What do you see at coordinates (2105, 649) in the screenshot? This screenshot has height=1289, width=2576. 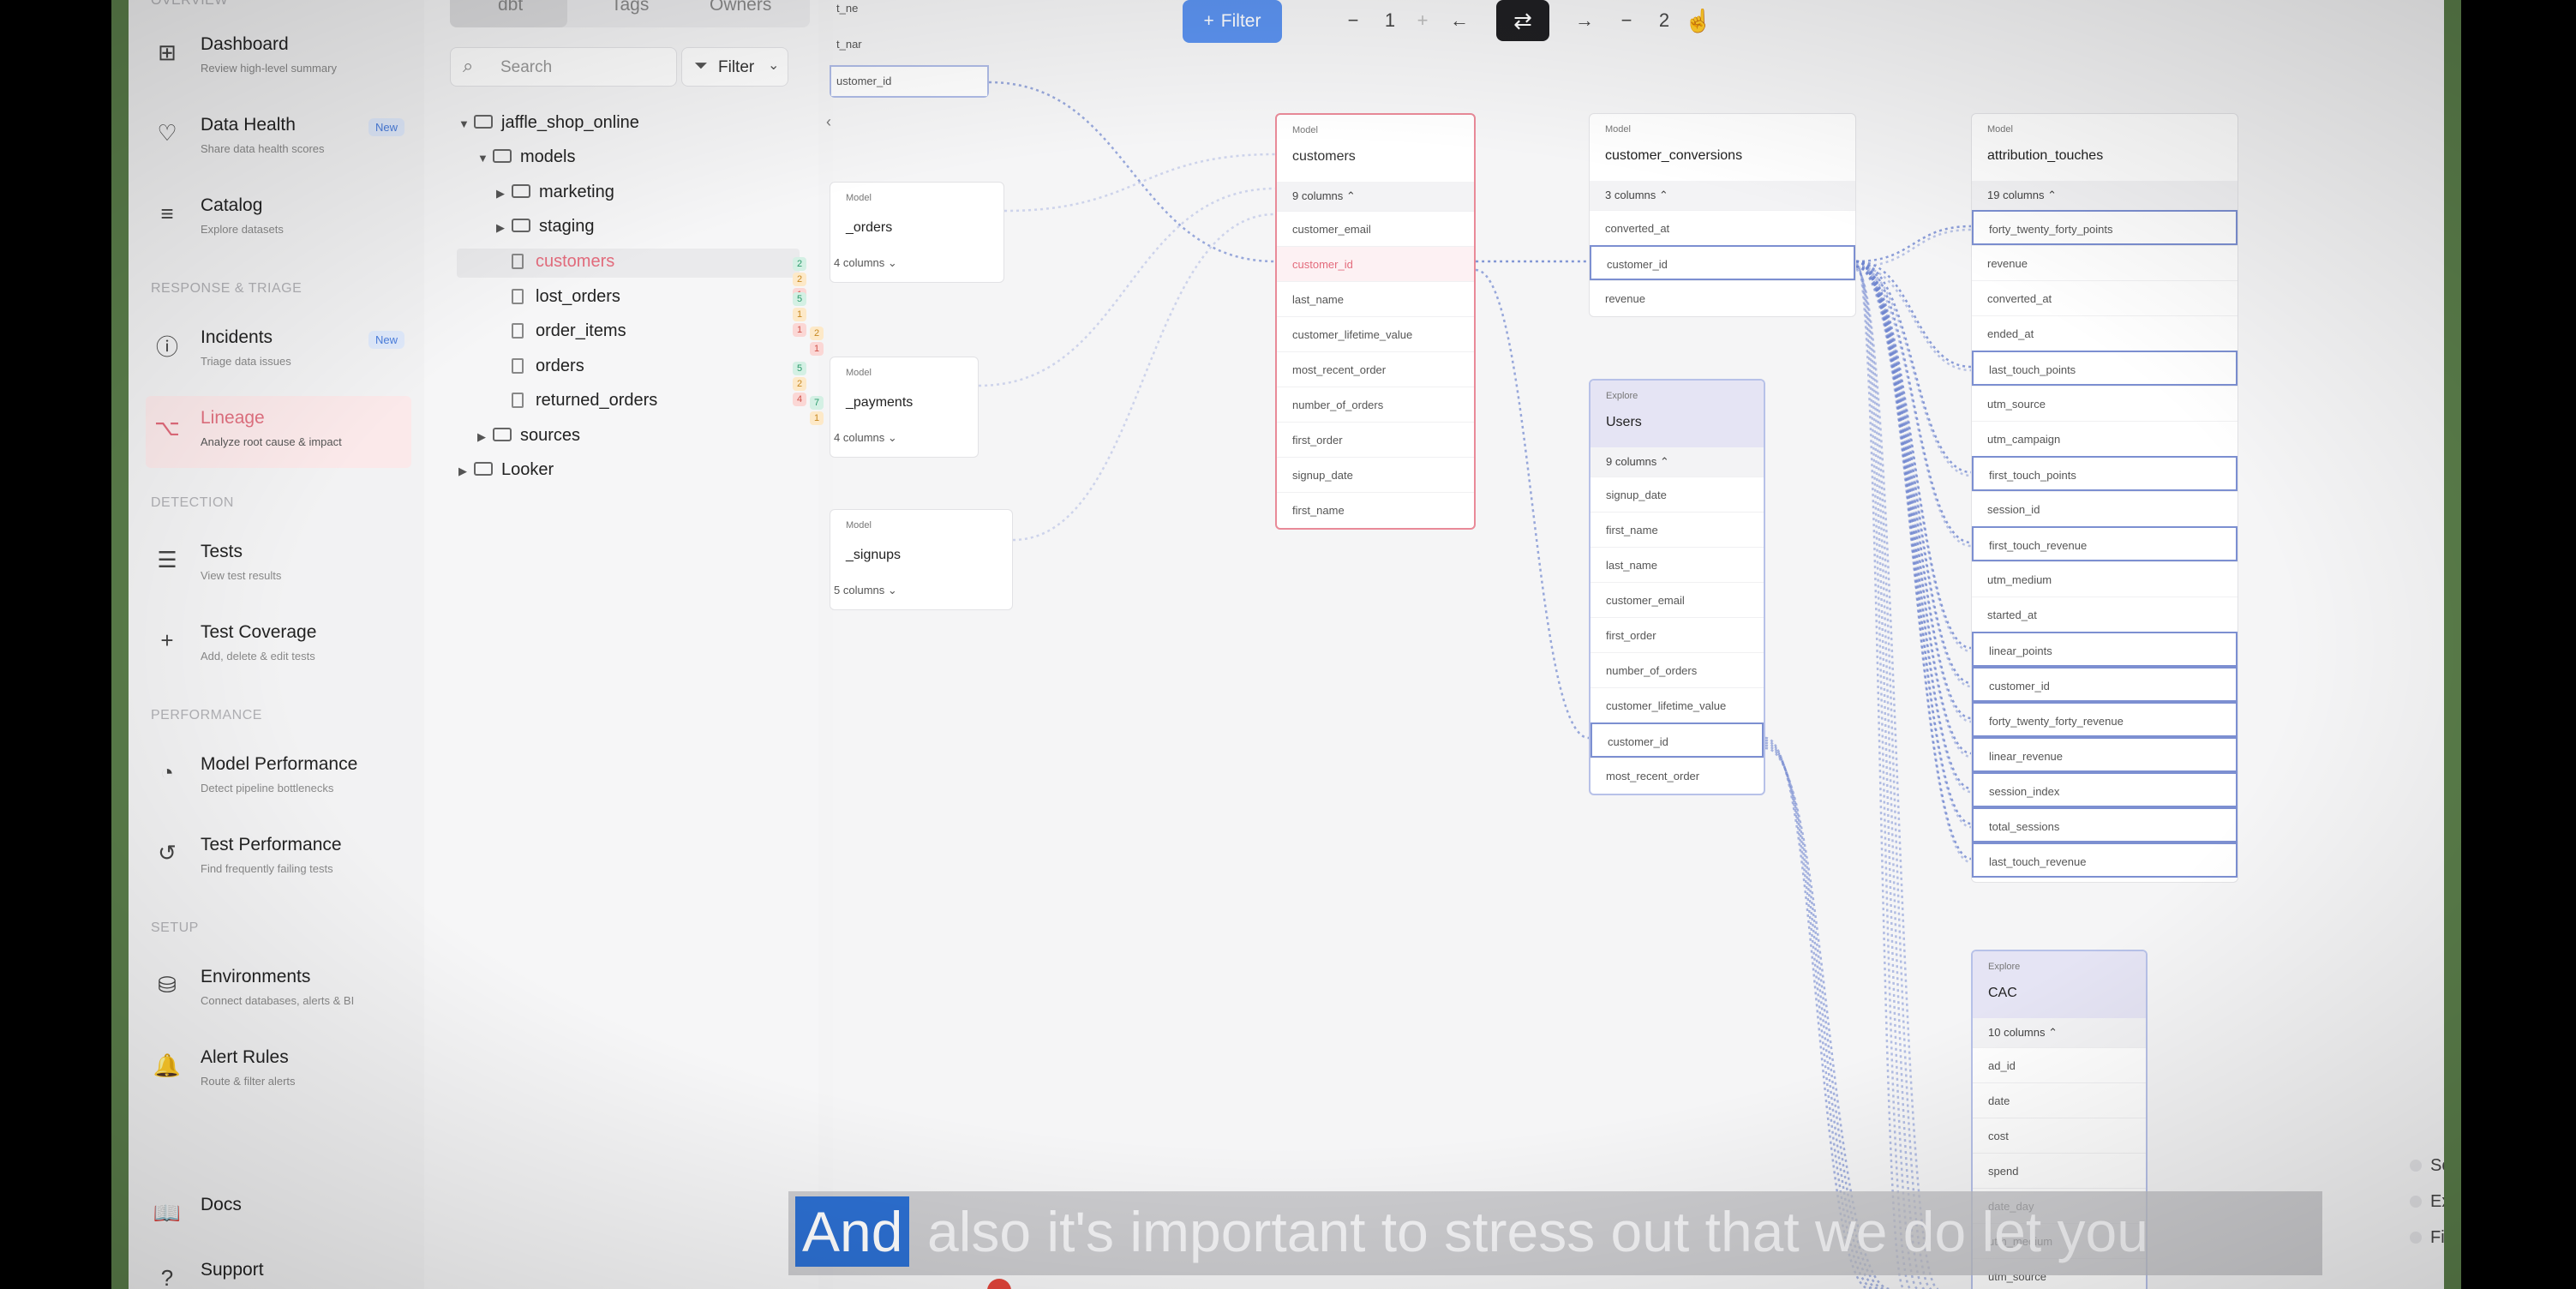 I see `column-row: linear_points` at bounding box center [2105, 649].